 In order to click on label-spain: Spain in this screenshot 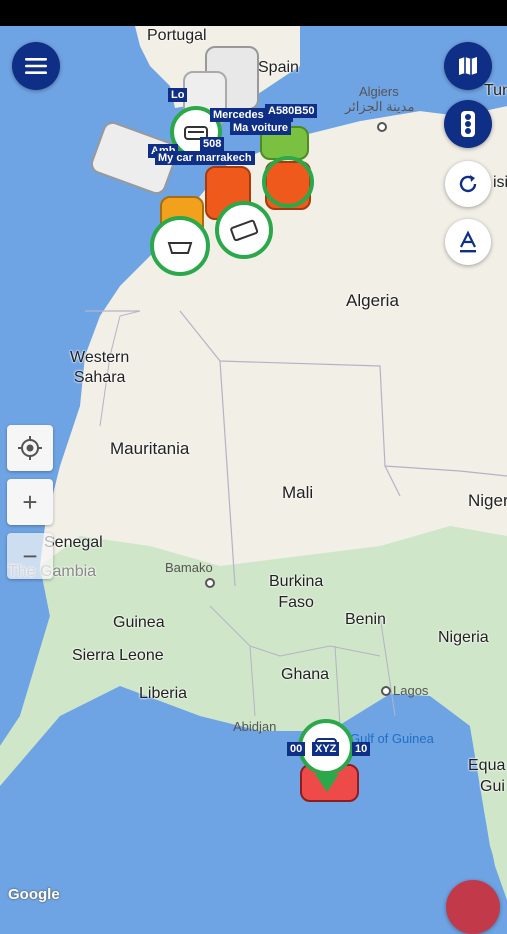, I will do `click(278, 67)`.